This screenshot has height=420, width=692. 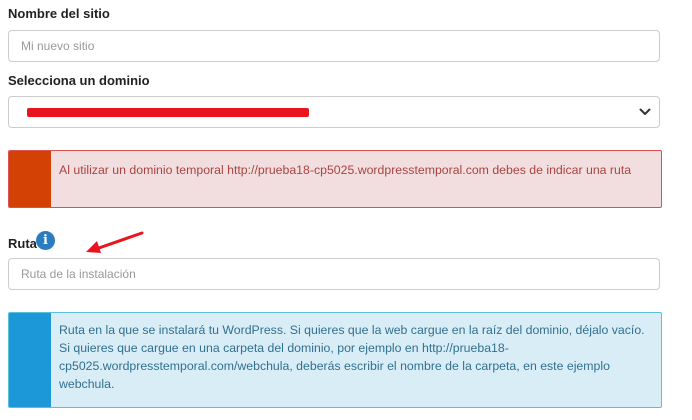 I want to click on site-name-input, so click(x=334, y=46).